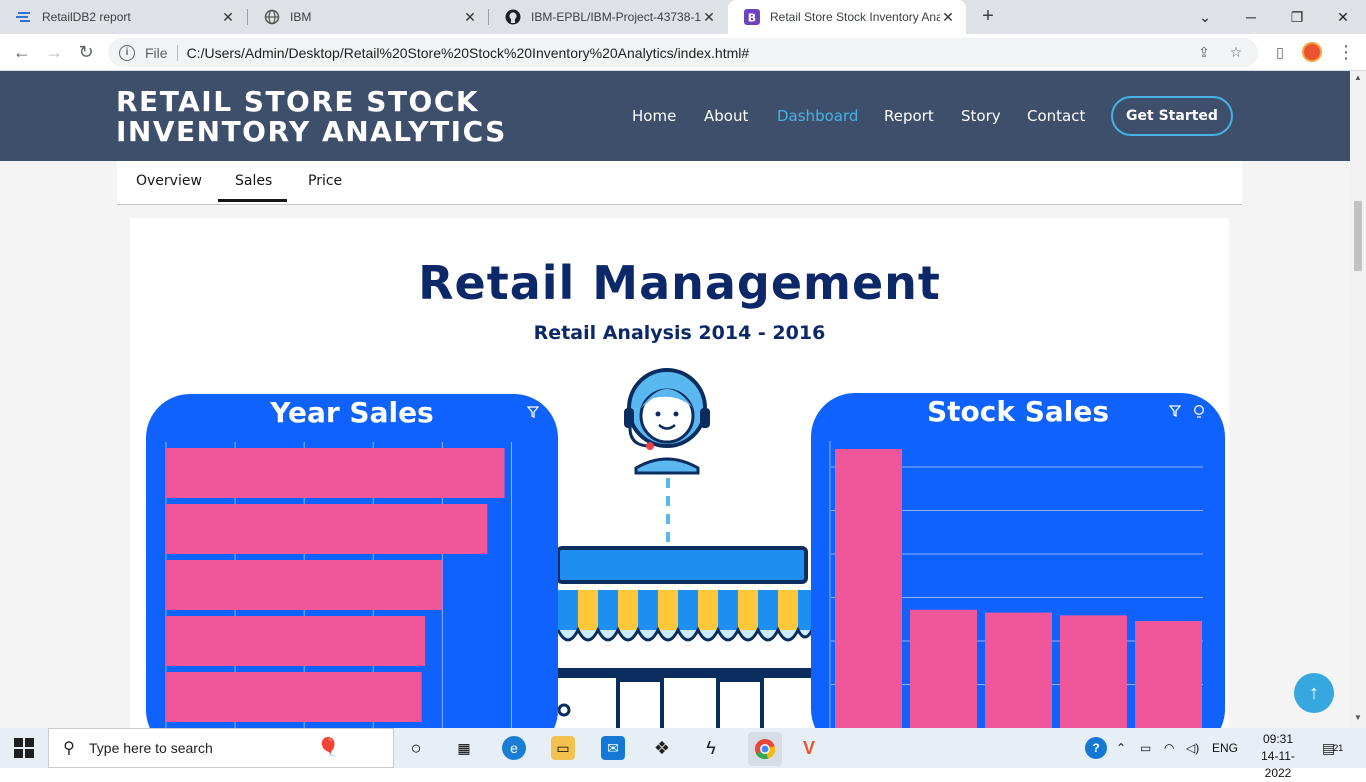  Describe the element at coordinates (252, 200) in the screenshot. I see `active-tab-indicator` at that location.